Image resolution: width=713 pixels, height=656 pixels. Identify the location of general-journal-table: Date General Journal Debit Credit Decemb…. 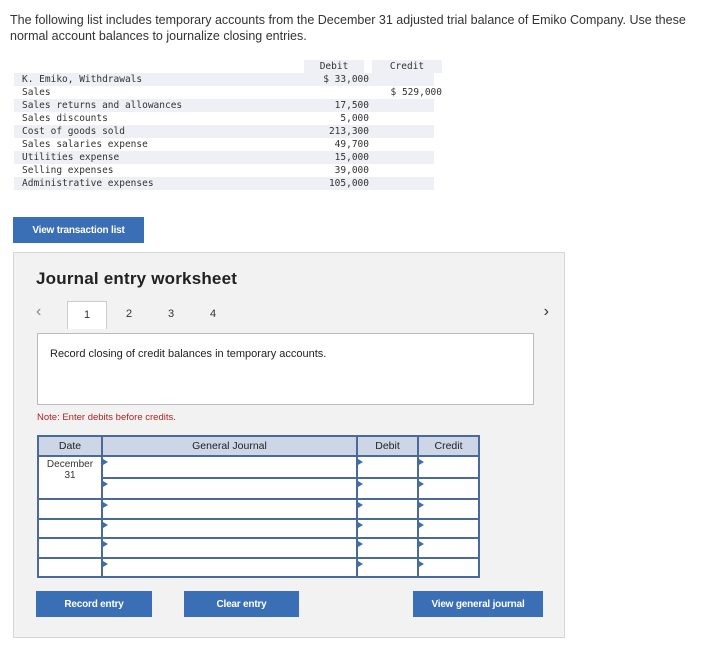
(258, 506).